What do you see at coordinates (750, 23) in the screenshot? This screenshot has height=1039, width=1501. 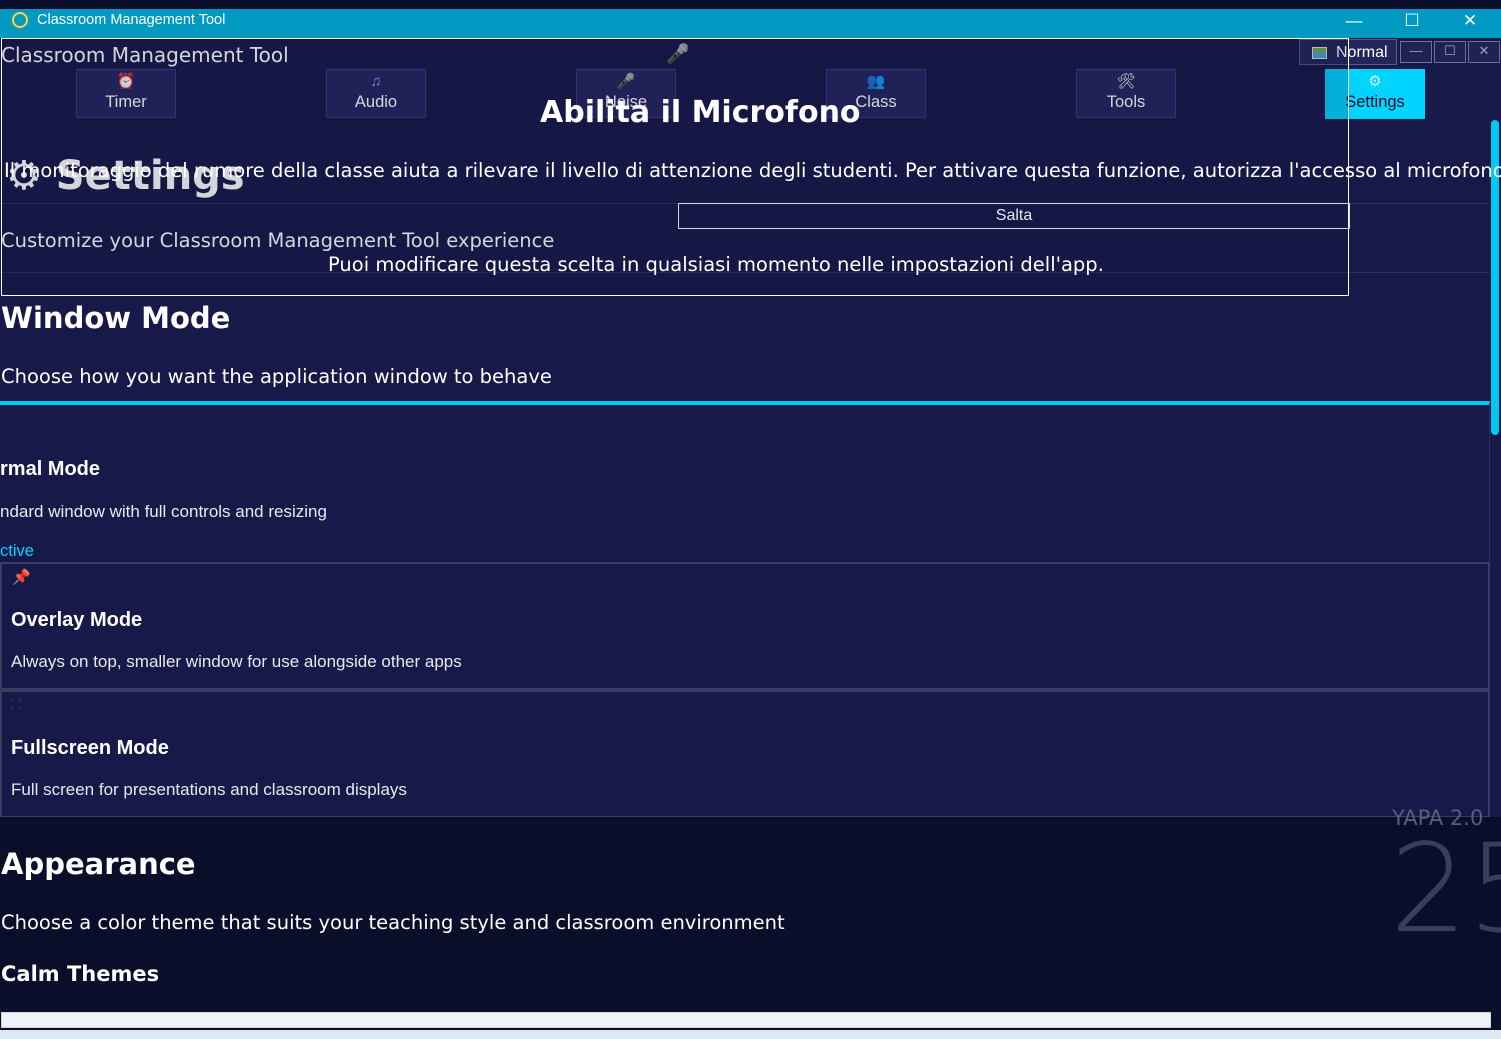 I see `os-title-bar: Classroom Management Tool — ☐ ✕` at bounding box center [750, 23].